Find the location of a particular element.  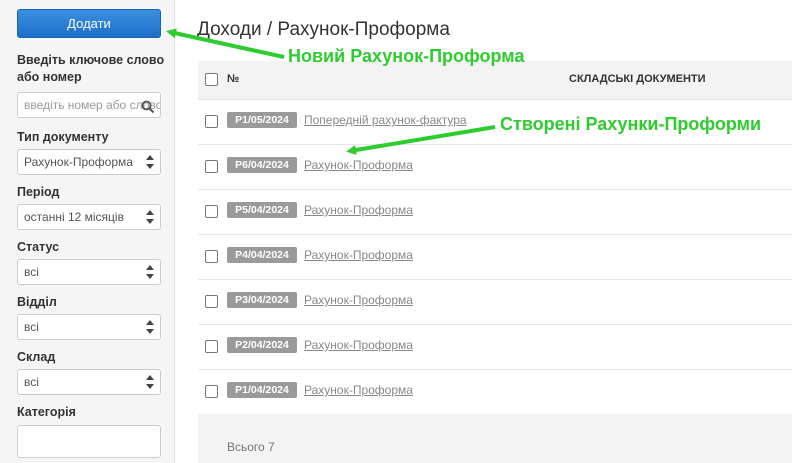

doc-type-select: Рахунок-Проформа is located at coordinates (89, 162).